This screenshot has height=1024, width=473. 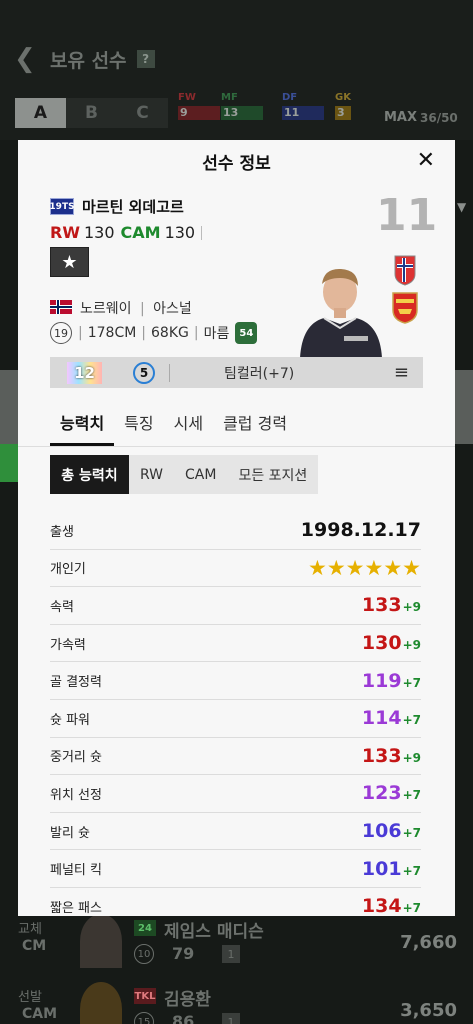 I want to click on norway-badge-icon, so click(x=405, y=270).